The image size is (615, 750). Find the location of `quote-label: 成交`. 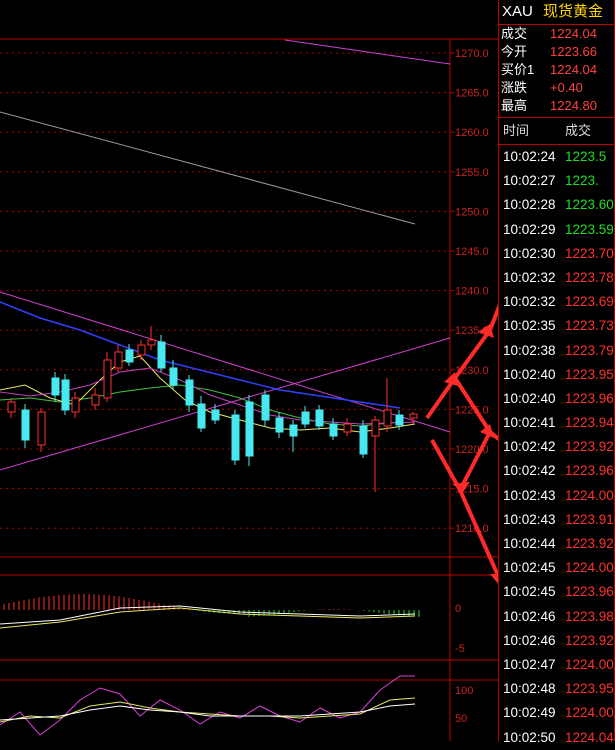

quote-label: 成交 is located at coordinates (514, 33).